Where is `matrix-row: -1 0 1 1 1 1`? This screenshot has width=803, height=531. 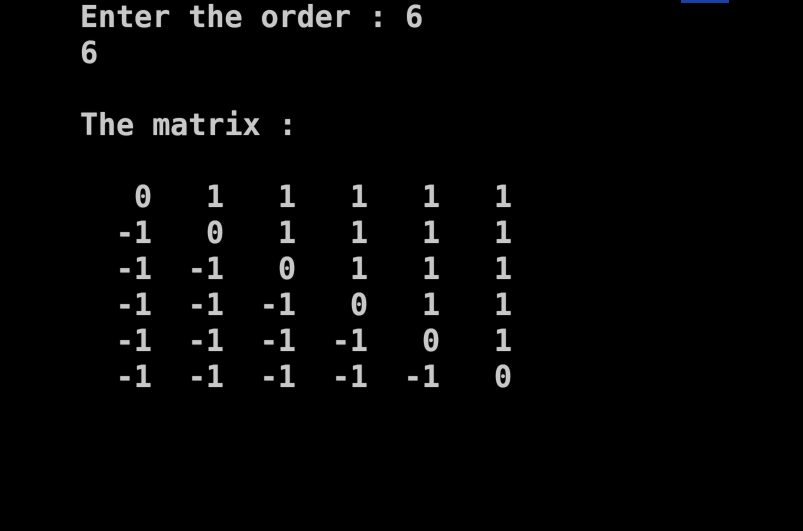 matrix-row: -1 0 1 1 1 1 is located at coordinates (296, 234).